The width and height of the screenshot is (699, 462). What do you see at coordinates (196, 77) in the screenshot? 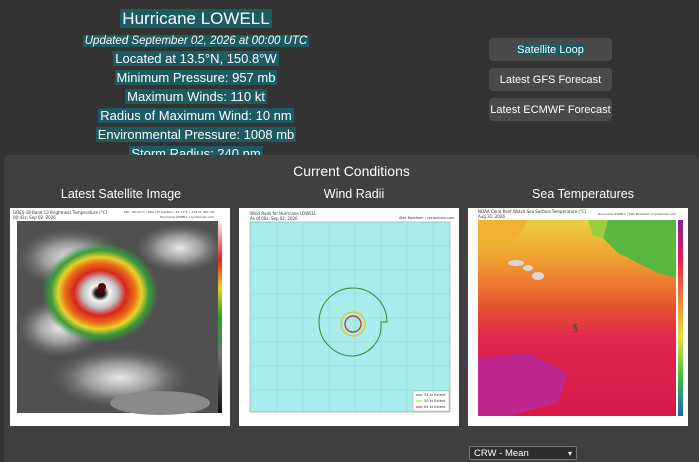
I see `minimum-pressure: Minimum Pressure: 957 mb` at bounding box center [196, 77].